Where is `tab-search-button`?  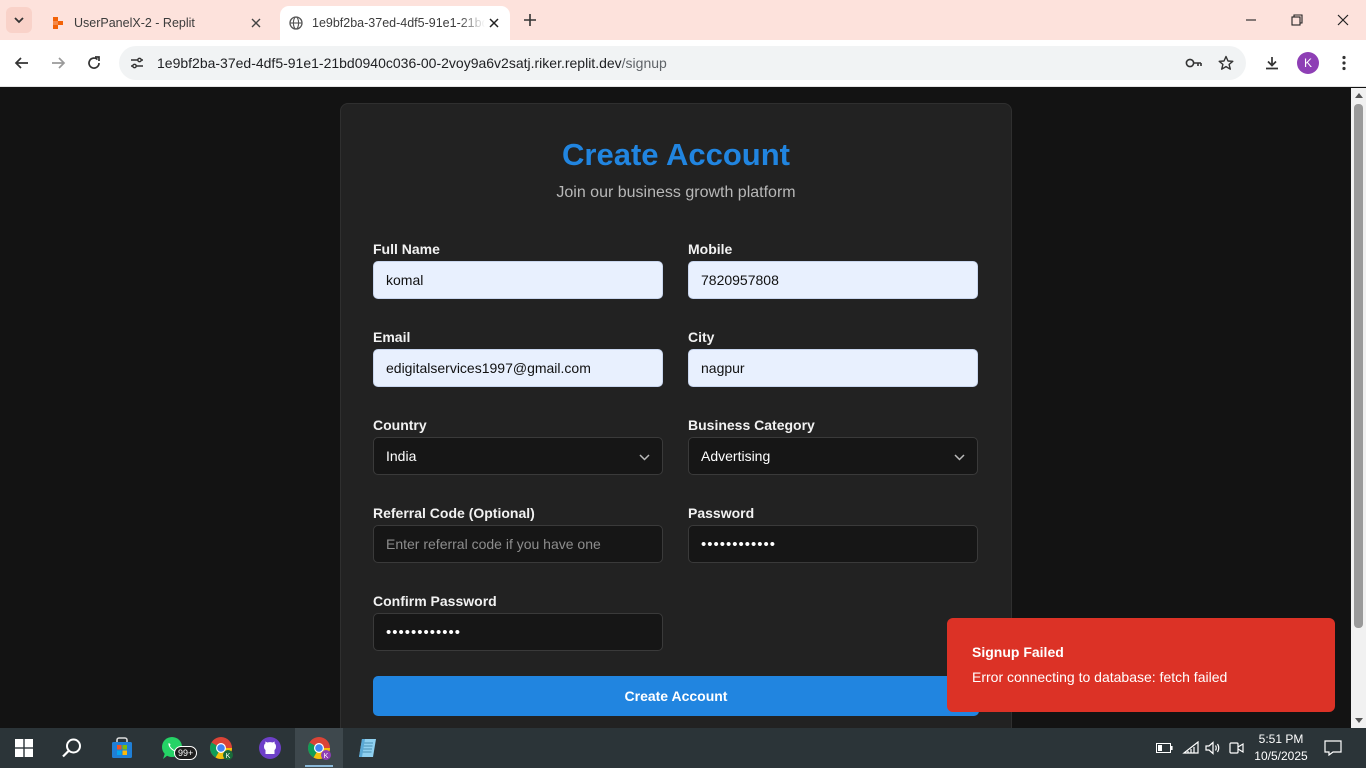
tab-search-button is located at coordinates (19, 20).